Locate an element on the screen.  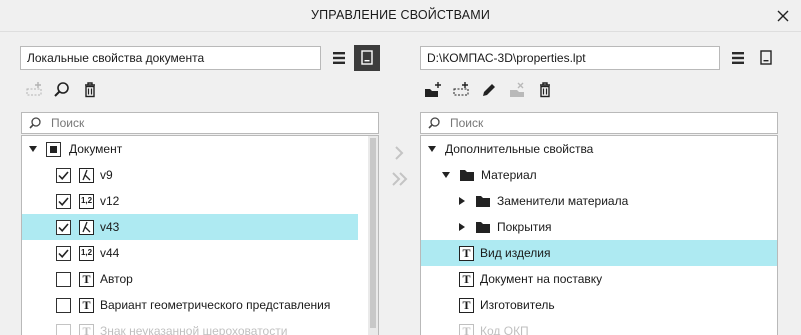
left-scrollbar is located at coordinates (373, 235).